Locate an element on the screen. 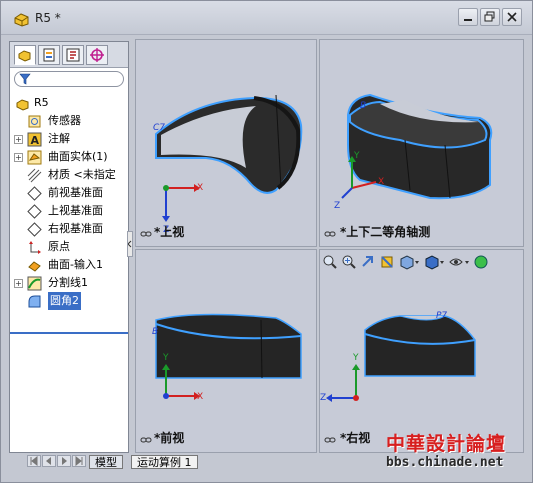  last-arrow-icon is located at coordinates (79, 461).